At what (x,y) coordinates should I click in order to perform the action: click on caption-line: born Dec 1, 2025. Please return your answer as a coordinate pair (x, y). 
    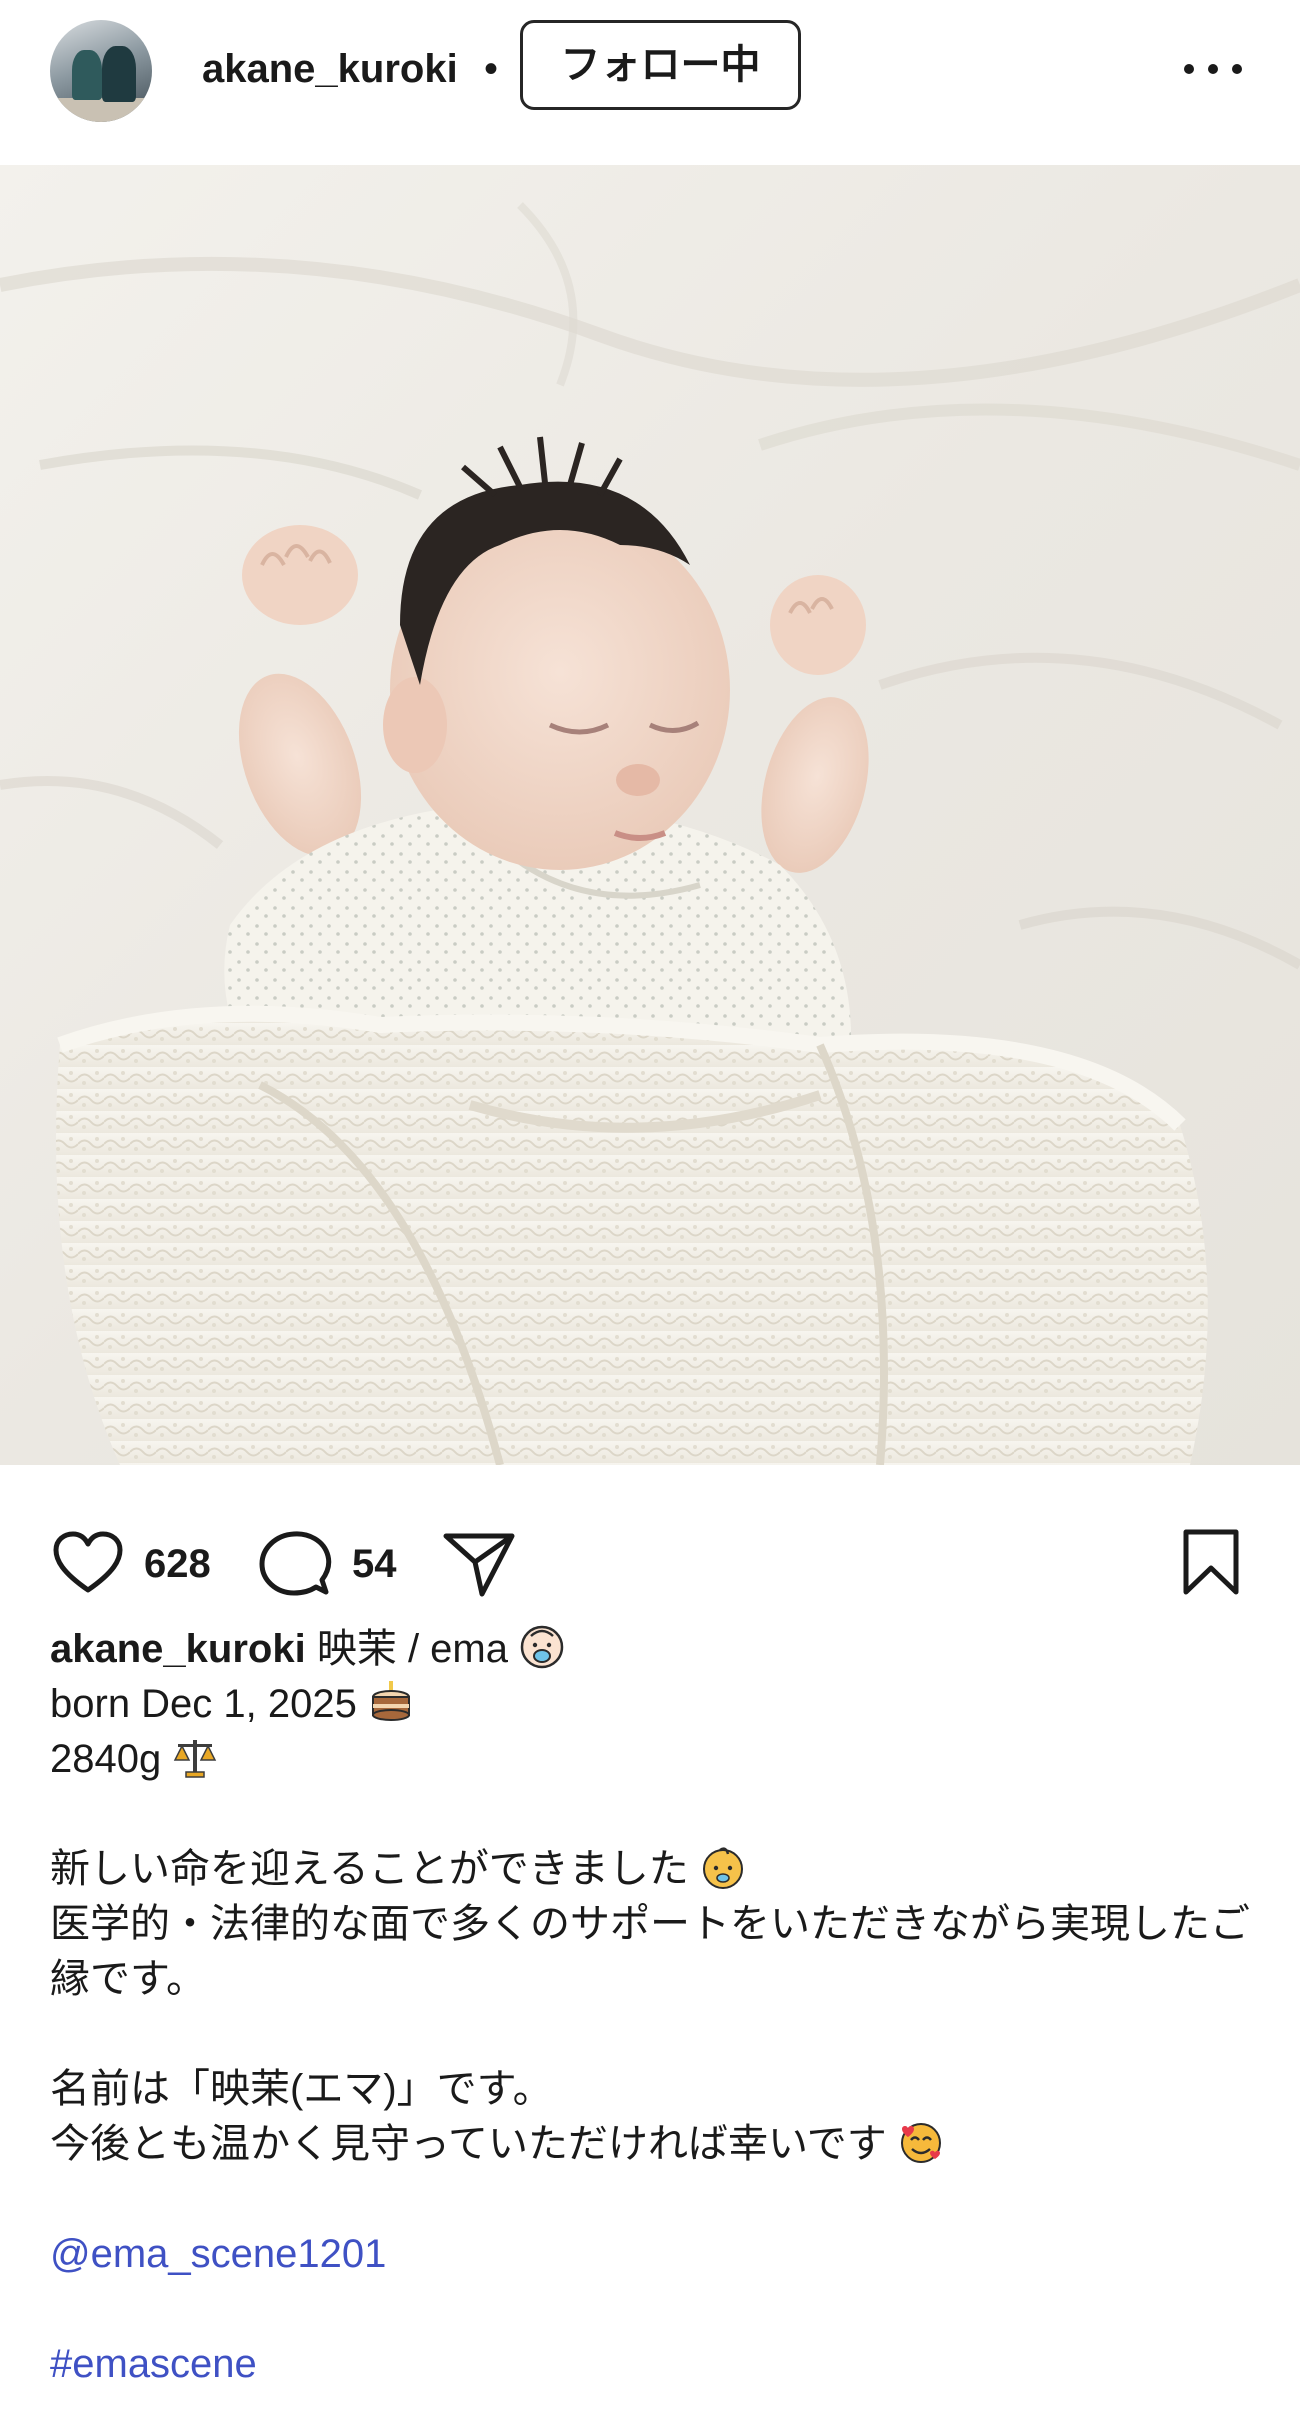
    Looking at the image, I should click on (655, 1704).